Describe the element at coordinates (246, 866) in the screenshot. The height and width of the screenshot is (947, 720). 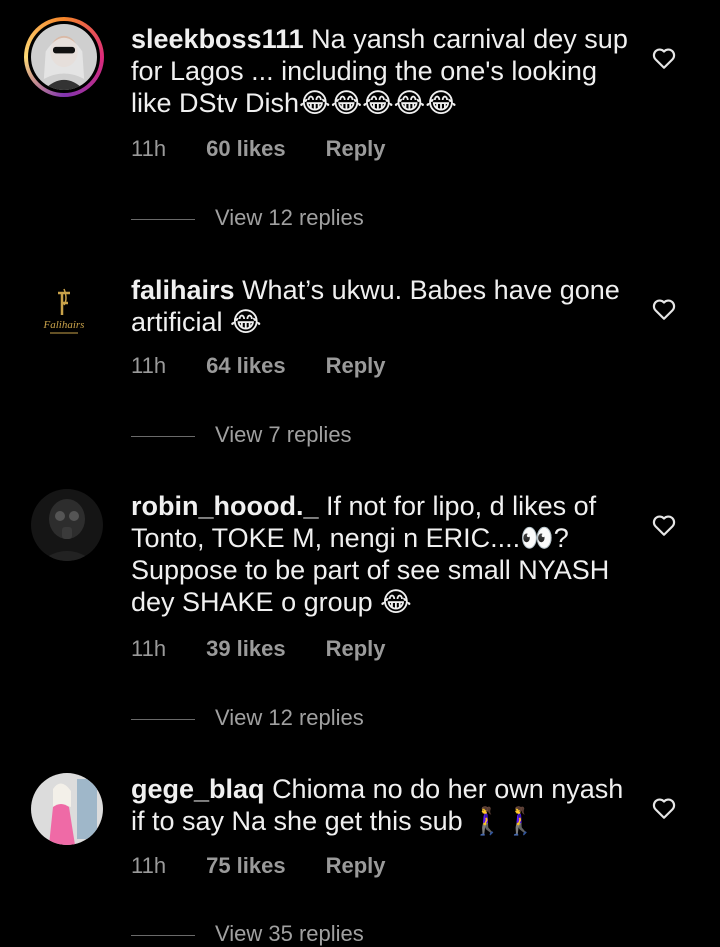
I see `comment-likes: 75 likes` at that location.